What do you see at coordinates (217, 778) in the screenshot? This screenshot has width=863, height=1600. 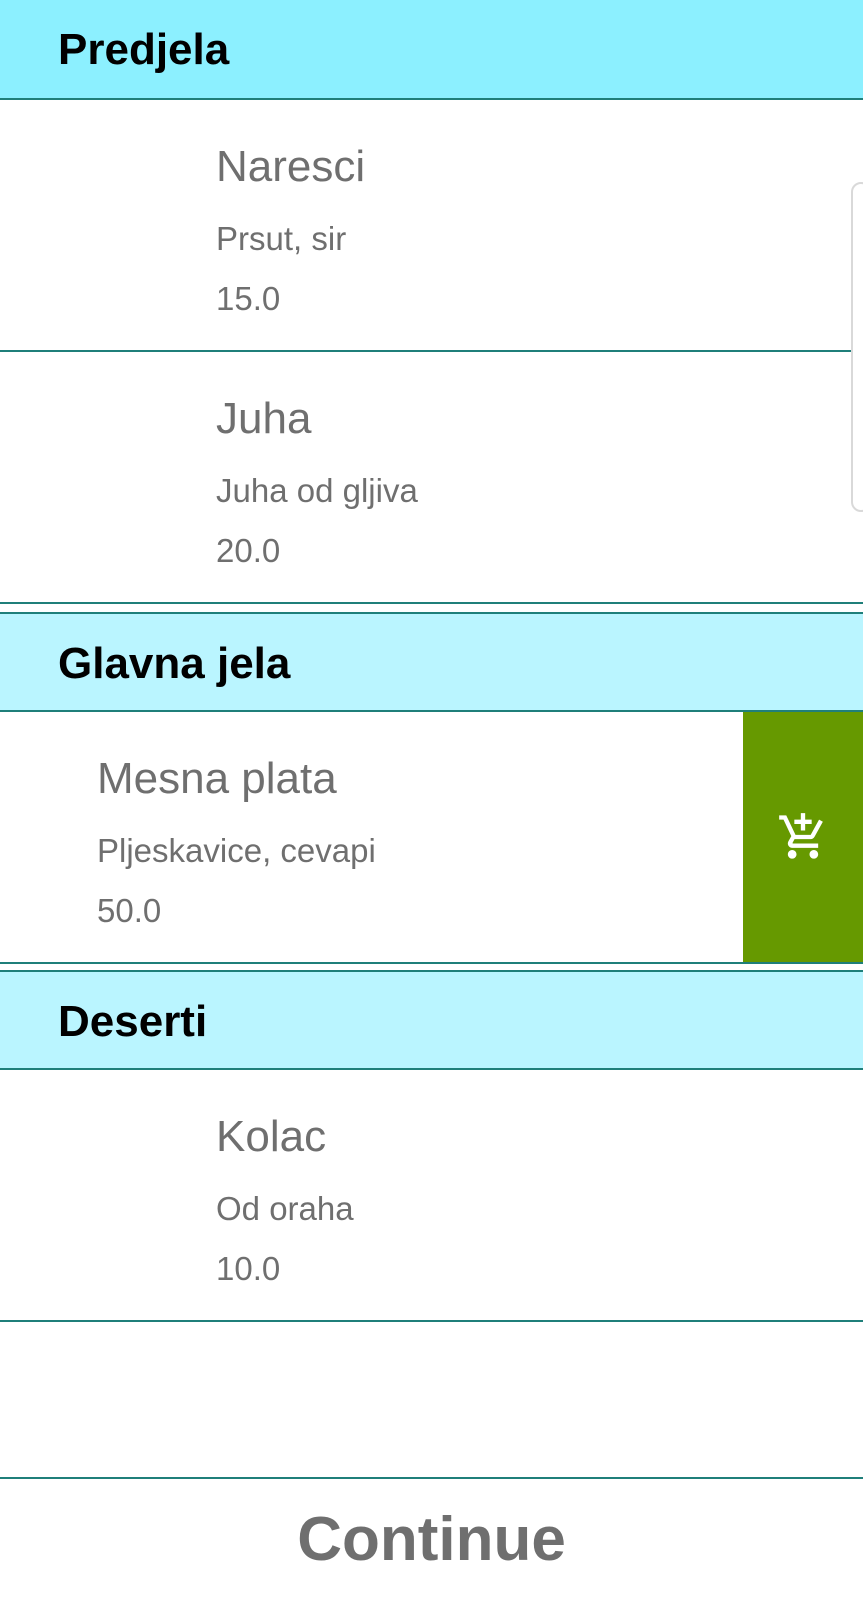 I see `item-name: Mesna plata` at bounding box center [217, 778].